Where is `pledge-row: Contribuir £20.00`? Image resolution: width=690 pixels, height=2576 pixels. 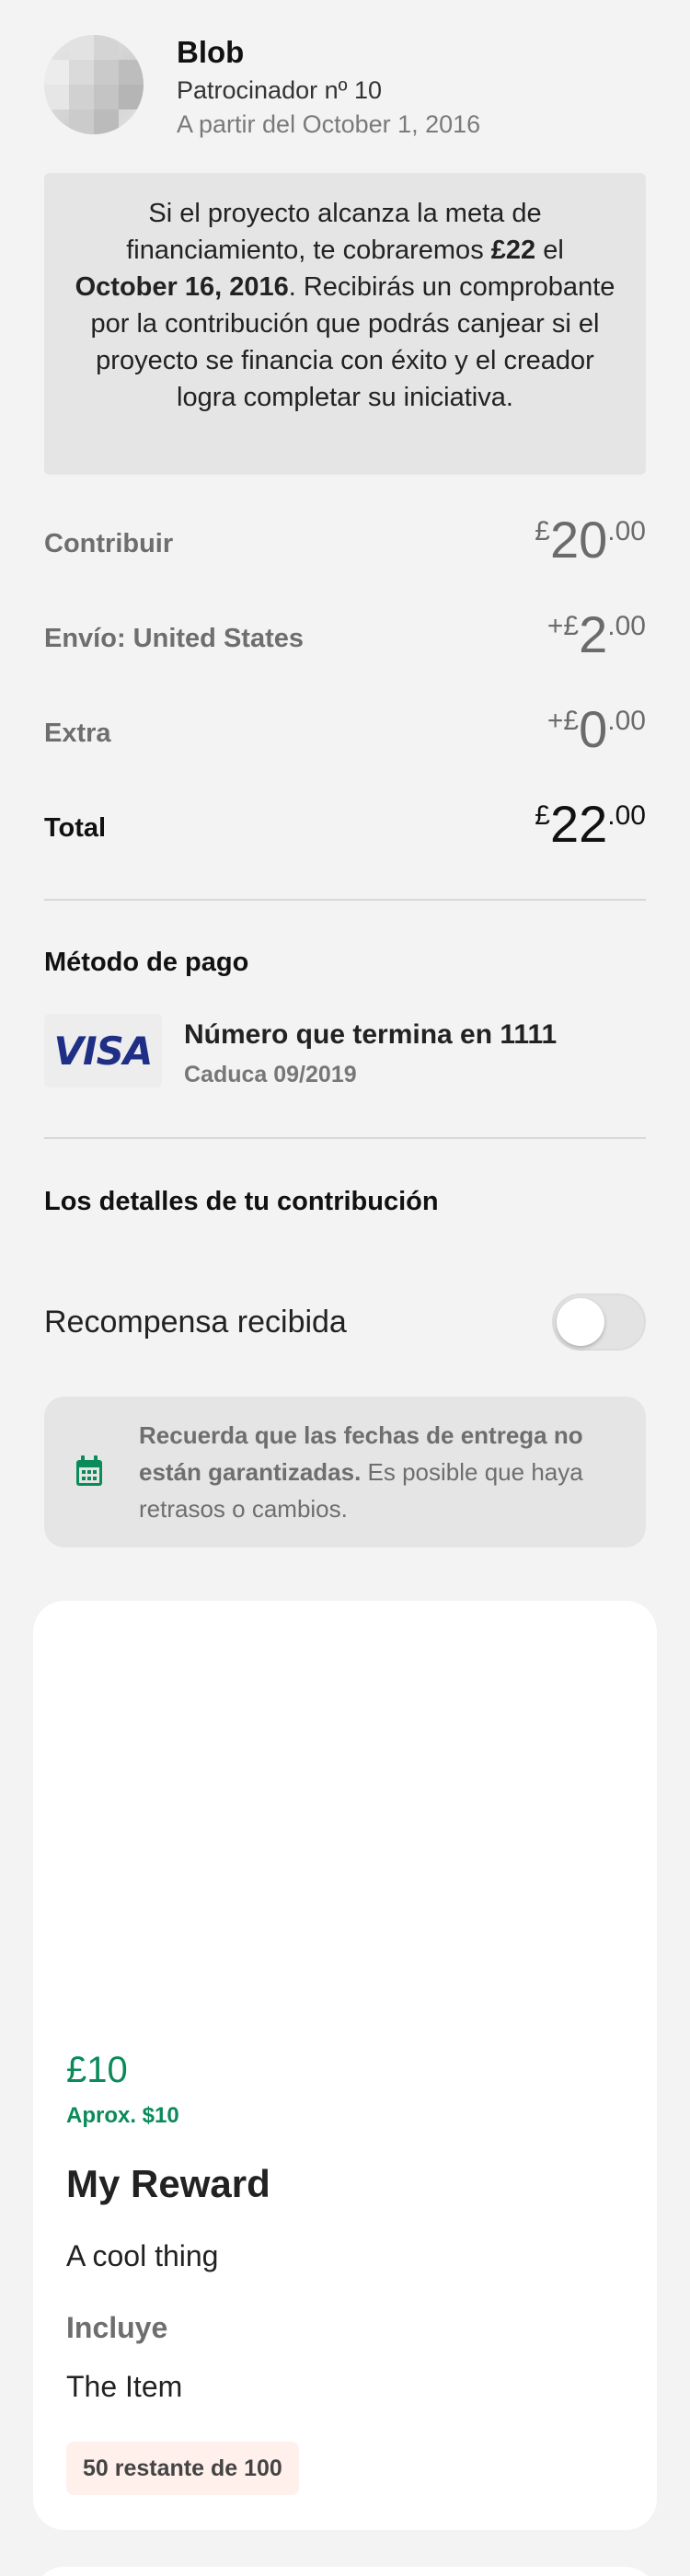
pledge-row: Contribuir £20.00 is located at coordinates (345, 543).